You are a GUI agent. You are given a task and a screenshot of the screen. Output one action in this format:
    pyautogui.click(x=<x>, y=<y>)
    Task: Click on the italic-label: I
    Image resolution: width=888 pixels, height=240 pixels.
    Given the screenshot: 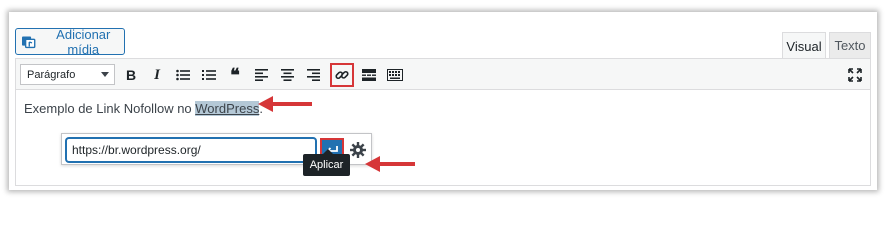 What is the action you would take?
    pyautogui.click(x=157, y=74)
    